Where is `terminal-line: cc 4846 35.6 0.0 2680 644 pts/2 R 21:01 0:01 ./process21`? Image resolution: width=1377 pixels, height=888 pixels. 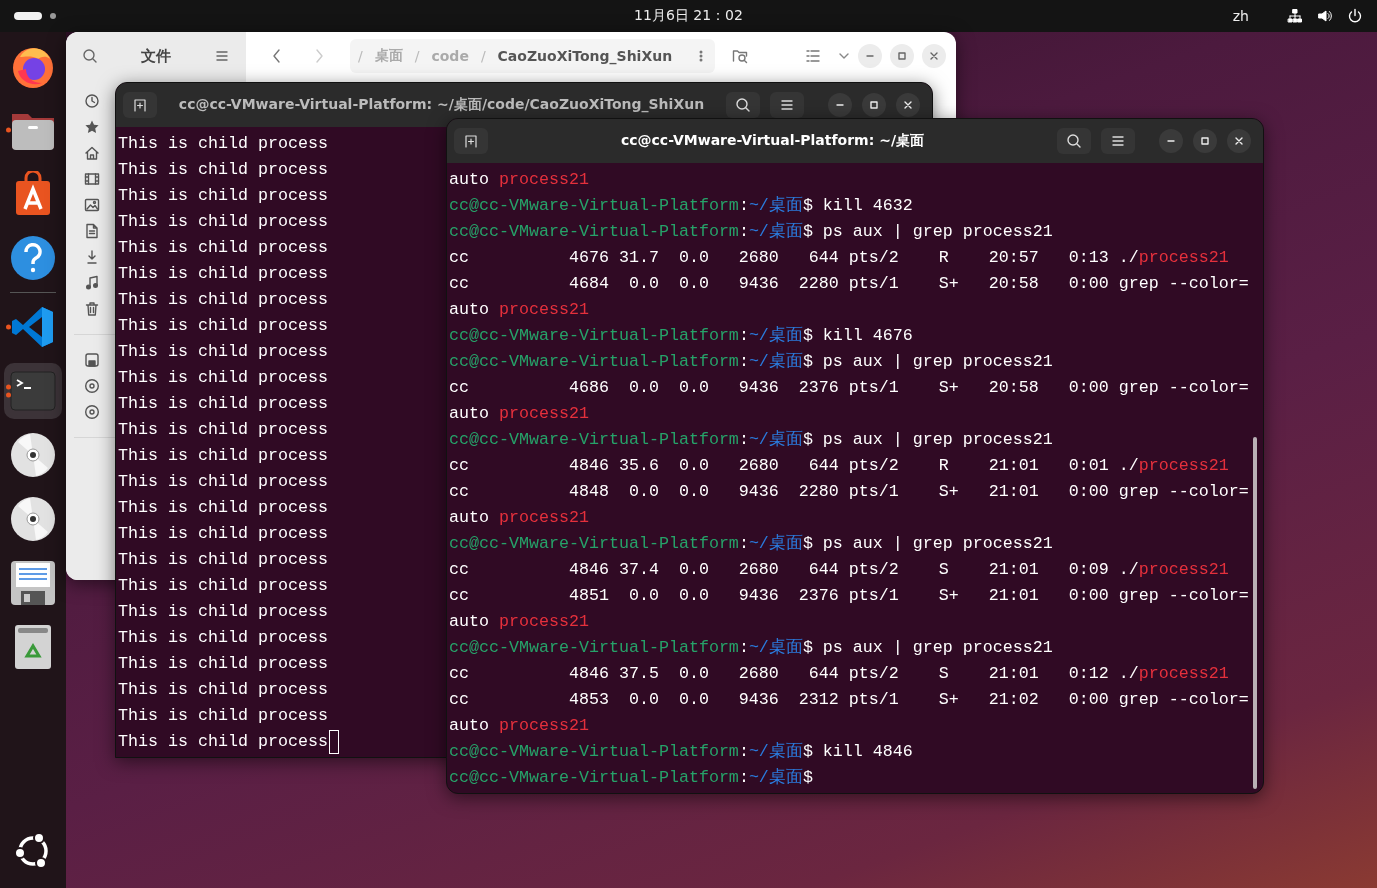
terminal-line: cc 4846 35.6 0.0 2680 644 pts/2 R 21:01 0:01 ./process21 is located at coordinates (839, 466).